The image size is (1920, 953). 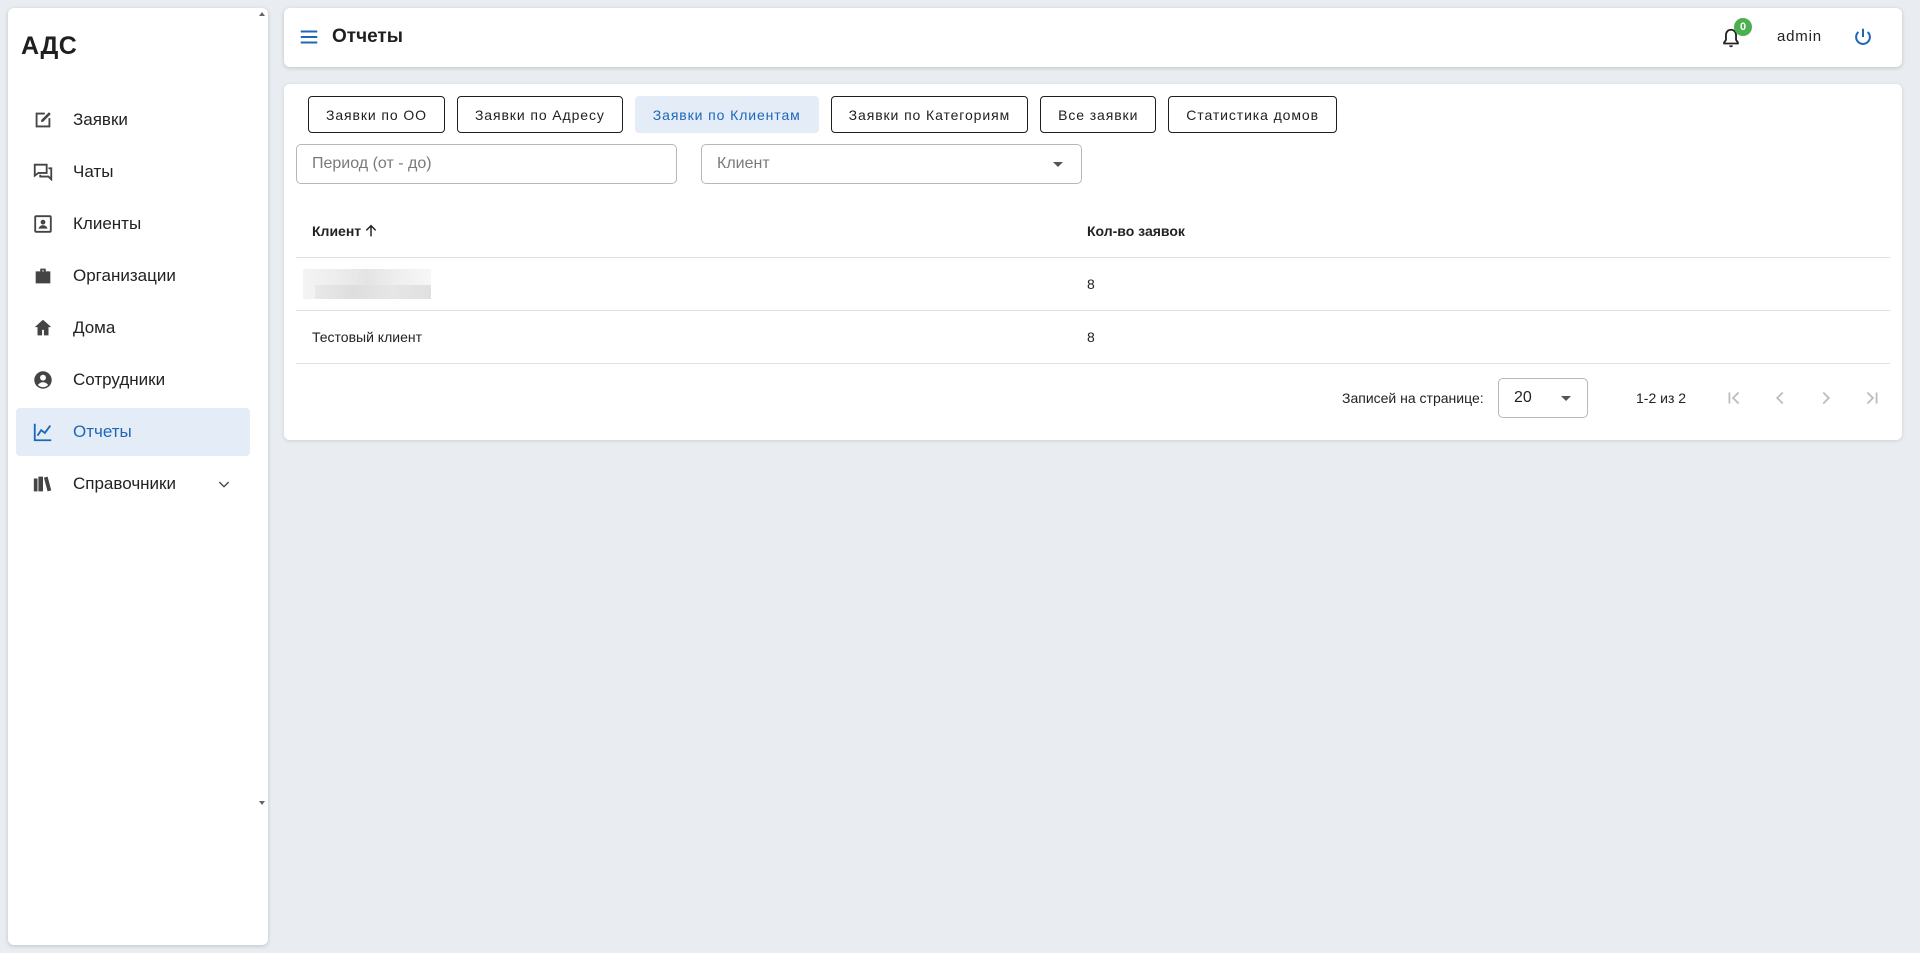 What do you see at coordinates (119, 379) in the screenshot?
I see `sidebar-item-label: Сотрудники` at bounding box center [119, 379].